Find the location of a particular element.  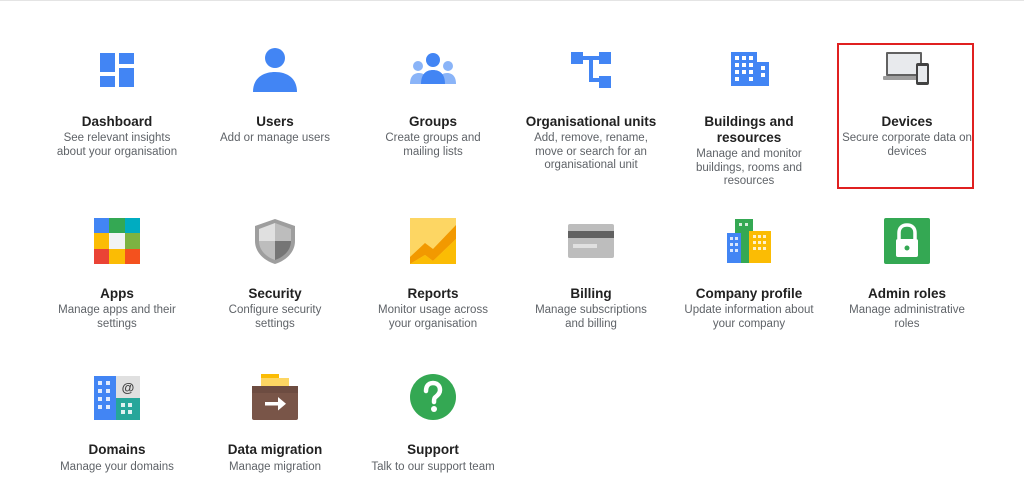

card-title: Buildings and resources is located at coordinates (749, 129).